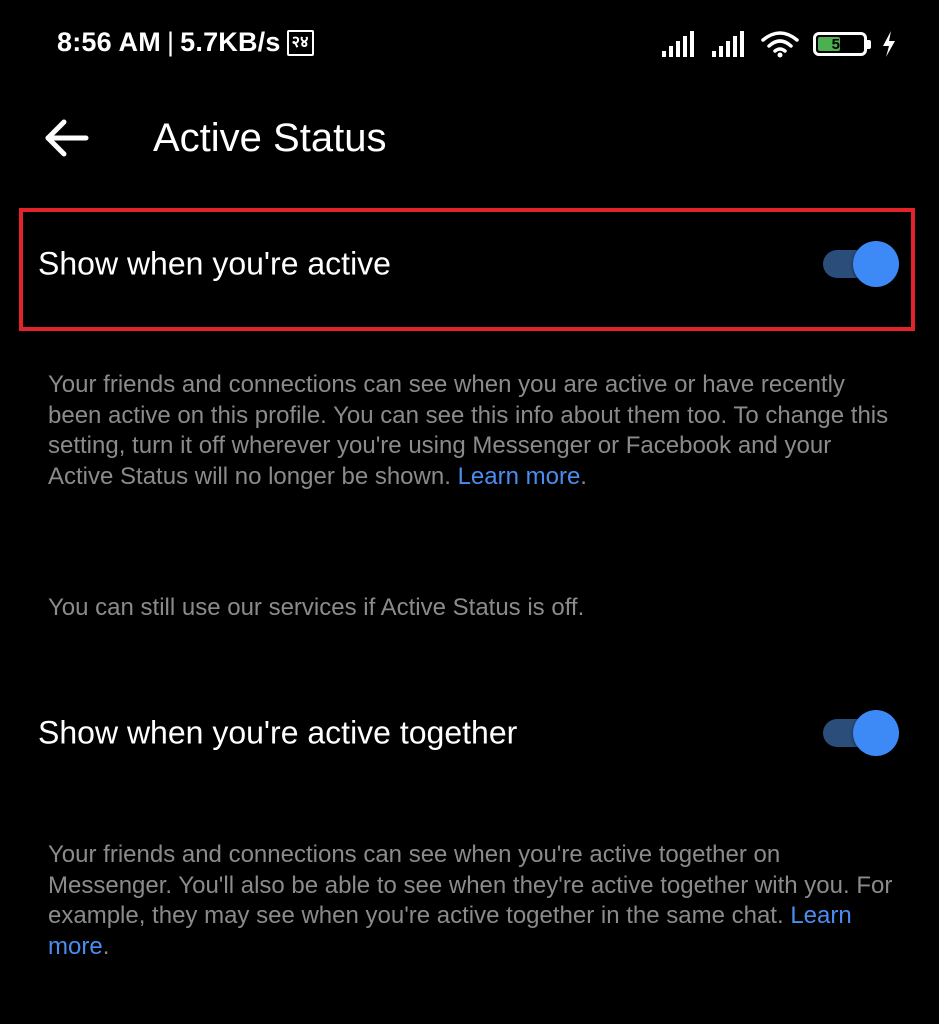 Image resolution: width=939 pixels, height=1024 pixels. I want to click on battery-level: 51, so click(840, 44).